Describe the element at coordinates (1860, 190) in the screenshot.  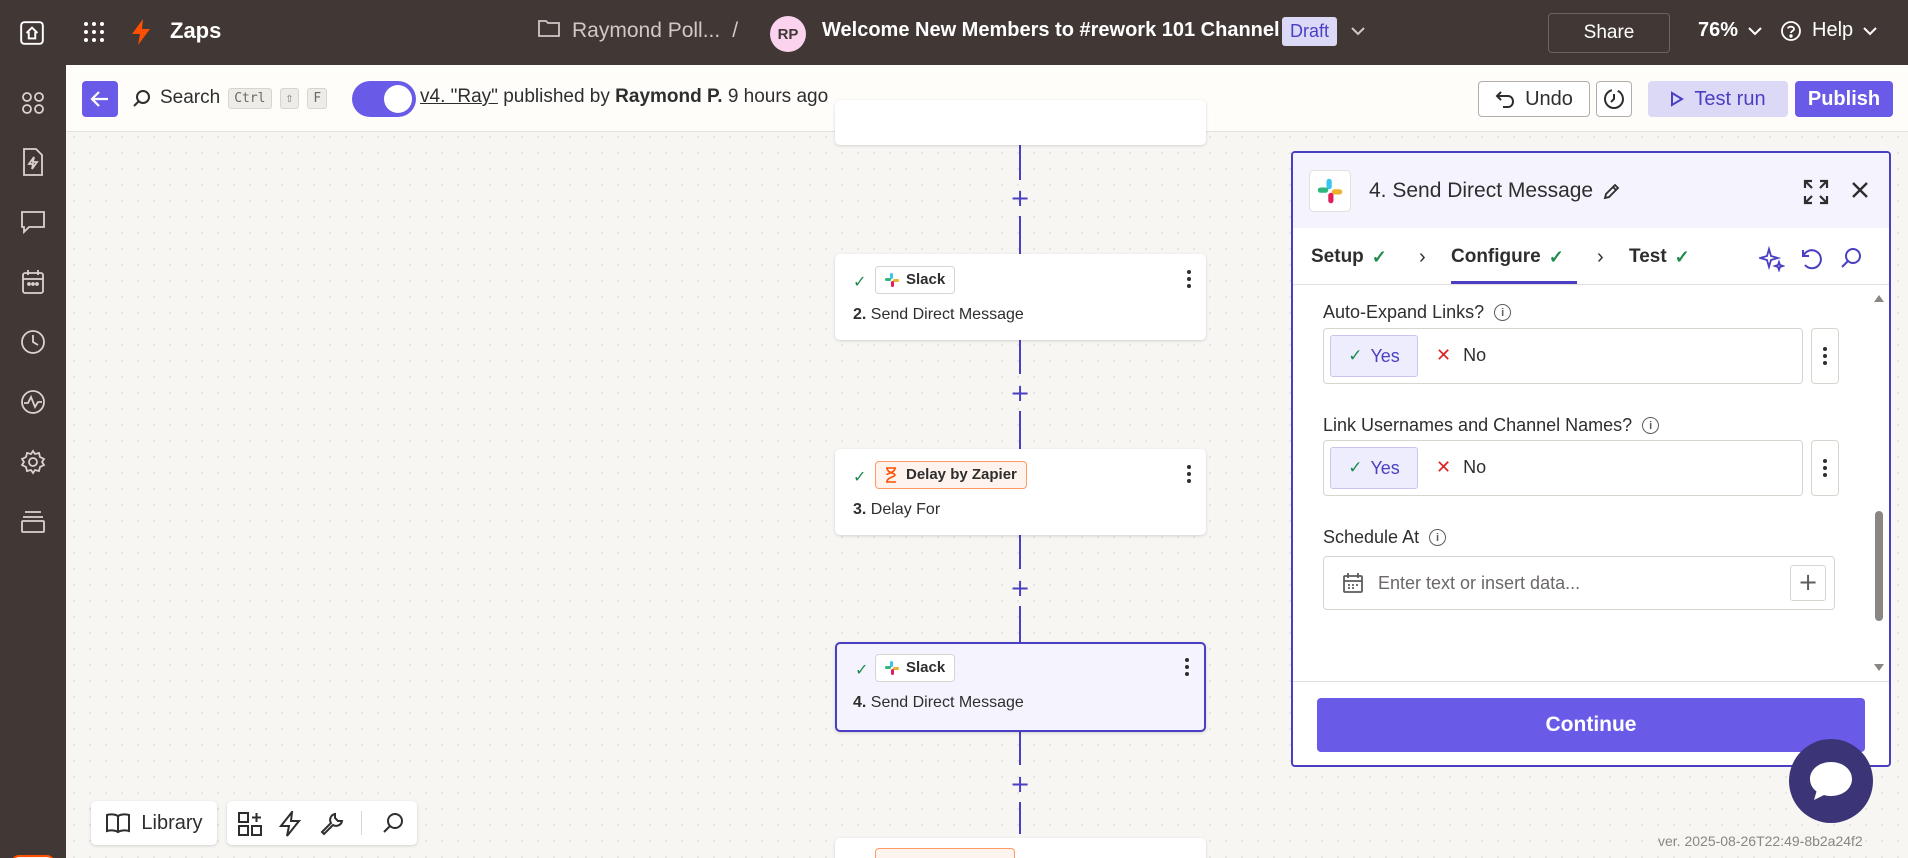
I see `close-icon` at that location.